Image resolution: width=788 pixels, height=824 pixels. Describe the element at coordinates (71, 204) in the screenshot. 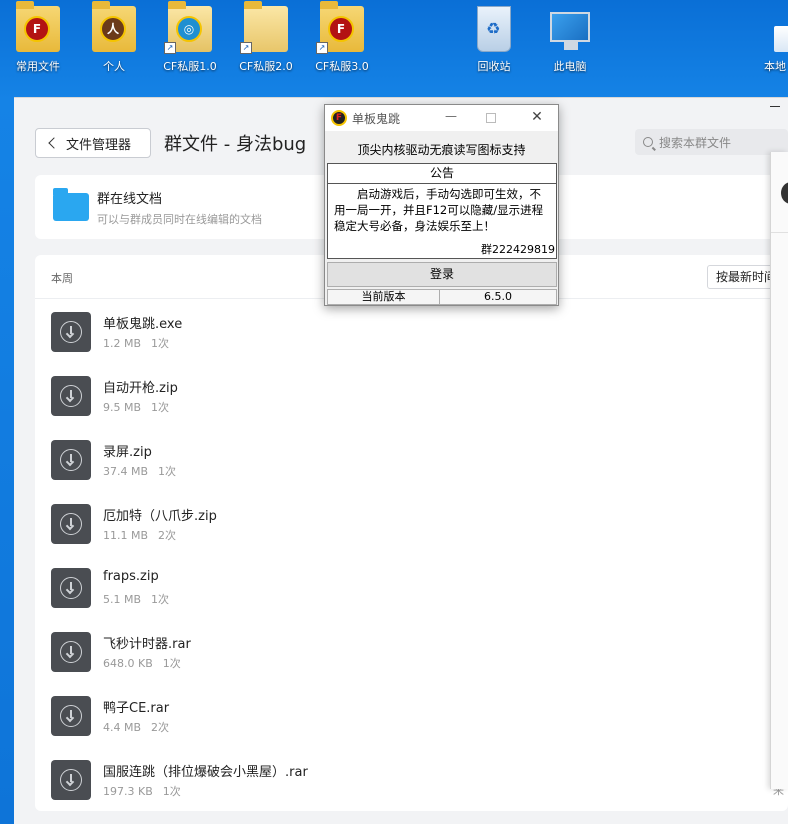

I see `folder-icon` at that location.